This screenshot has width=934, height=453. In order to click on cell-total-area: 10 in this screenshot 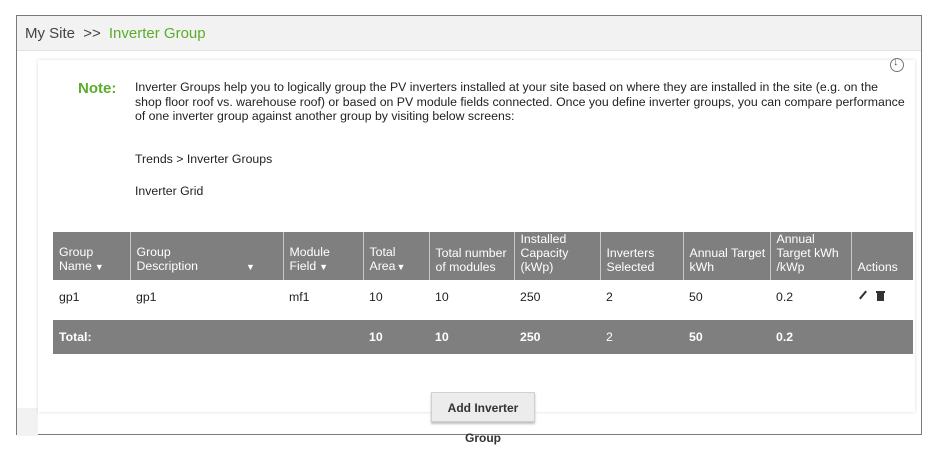, I will do `click(396, 300)`.